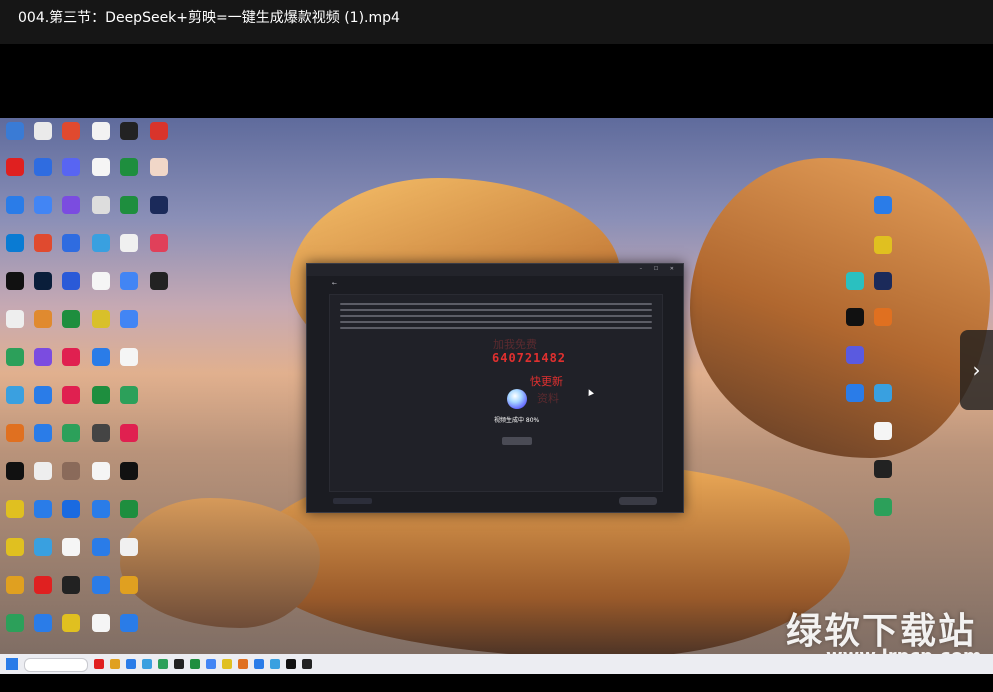  What do you see at coordinates (12, 664) in the screenshot?
I see `start-icon` at bounding box center [12, 664].